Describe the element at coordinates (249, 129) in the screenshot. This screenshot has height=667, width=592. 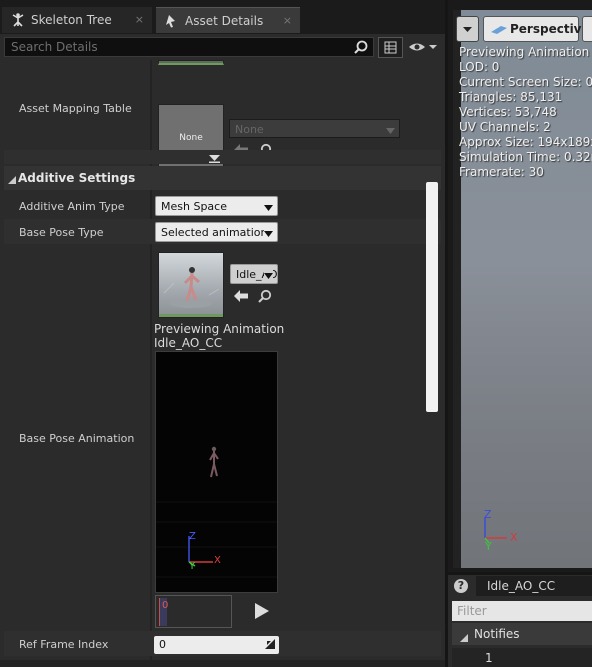
I see `combo-value: None` at that location.